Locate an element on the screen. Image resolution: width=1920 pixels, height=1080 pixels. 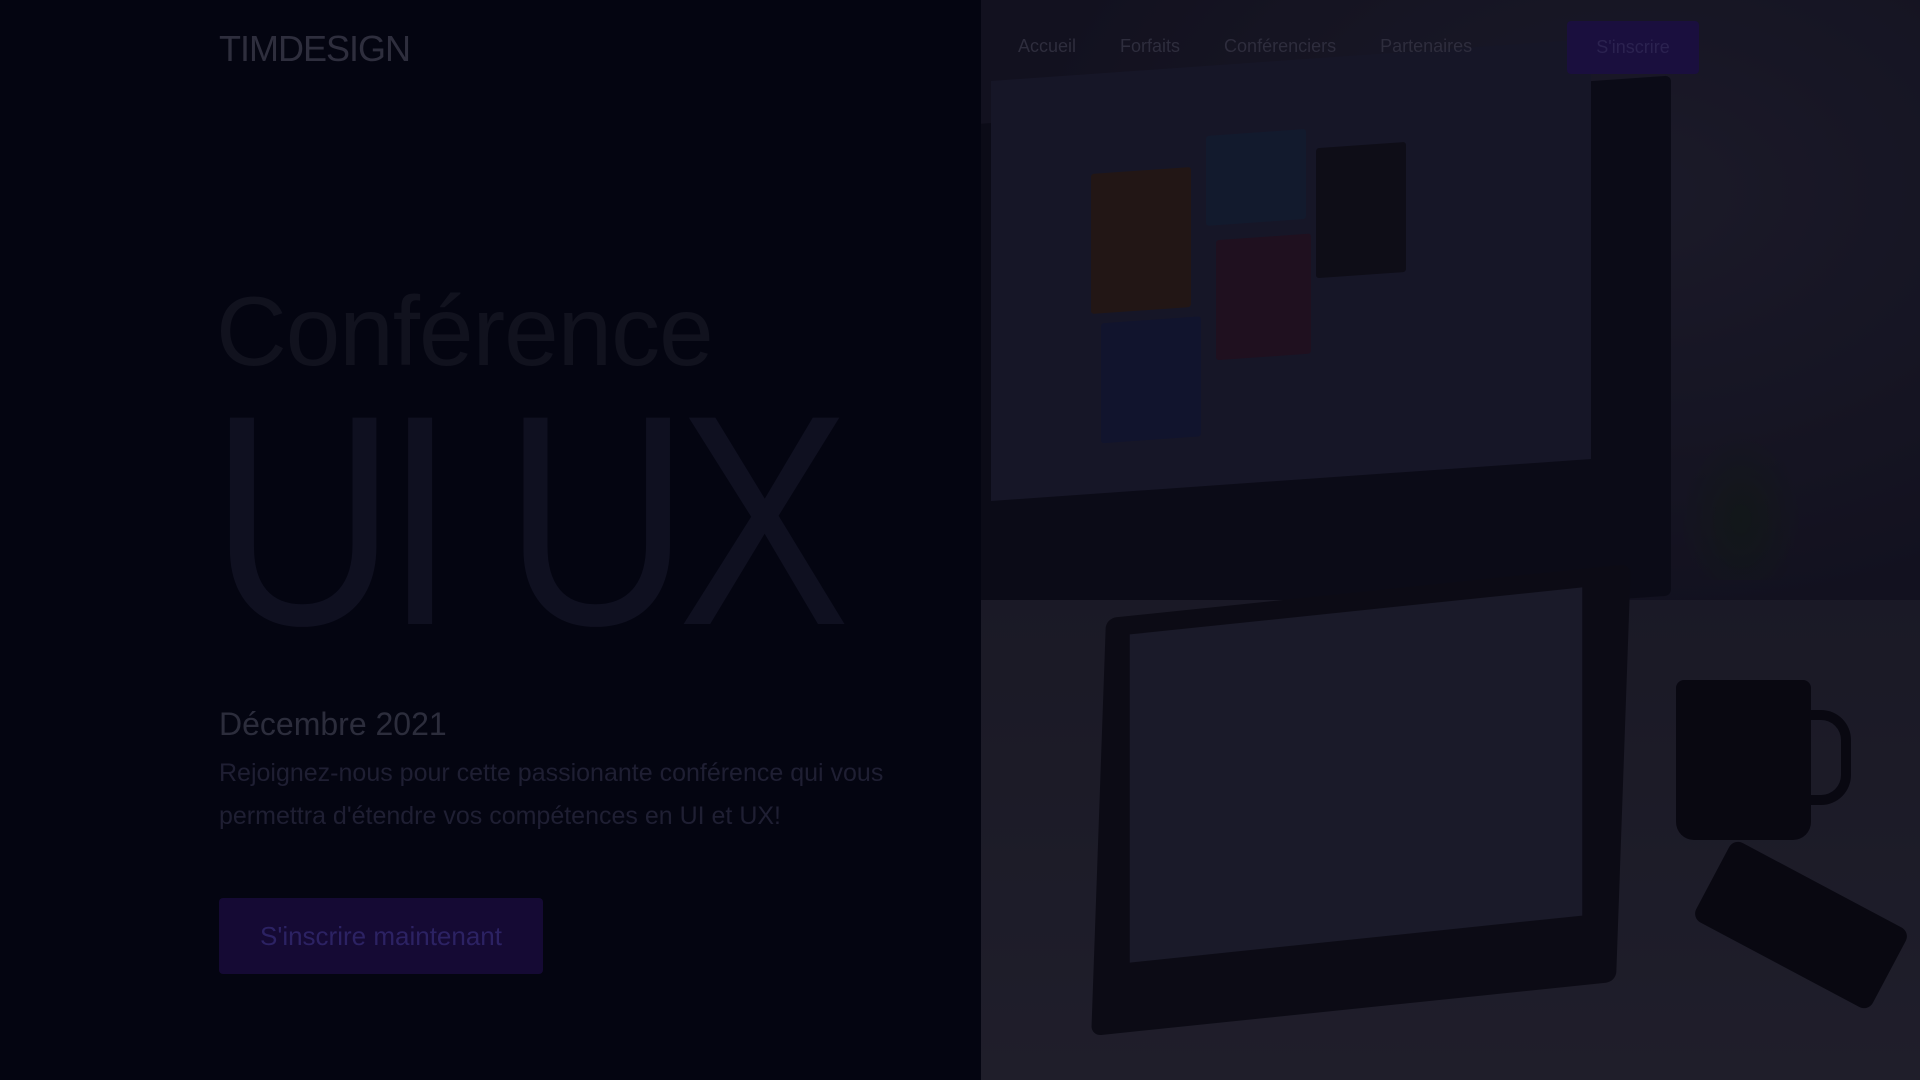
logo-light: DESIGN is located at coordinates (344, 48).